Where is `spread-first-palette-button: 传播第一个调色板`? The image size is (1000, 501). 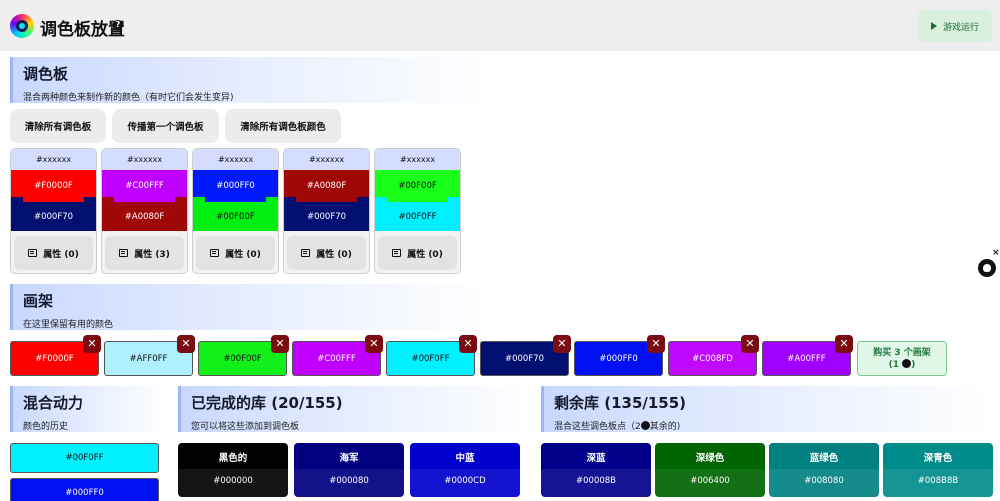 spread-first-palette-button: 传播第一个调色板 is located at coordinates (165, 126).